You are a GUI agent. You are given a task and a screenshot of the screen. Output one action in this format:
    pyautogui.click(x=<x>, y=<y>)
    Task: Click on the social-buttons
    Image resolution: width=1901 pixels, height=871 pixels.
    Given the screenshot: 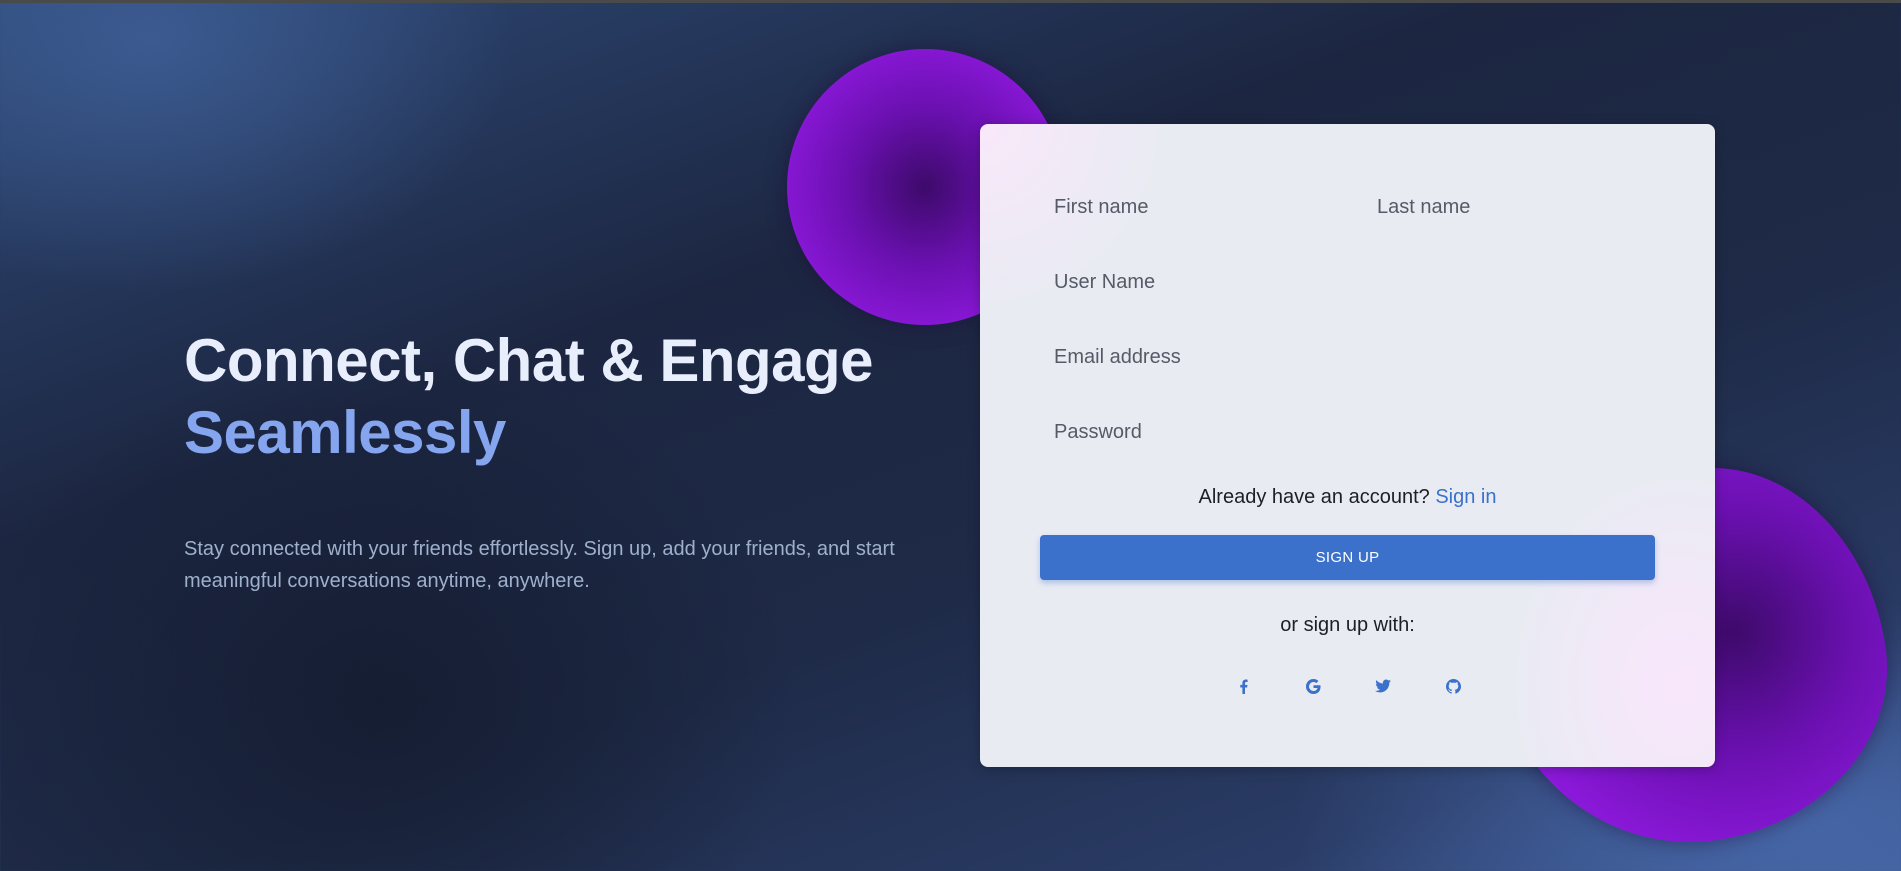 What is the action you would take?
    pyautogui.click(x=1348, y=686)
    